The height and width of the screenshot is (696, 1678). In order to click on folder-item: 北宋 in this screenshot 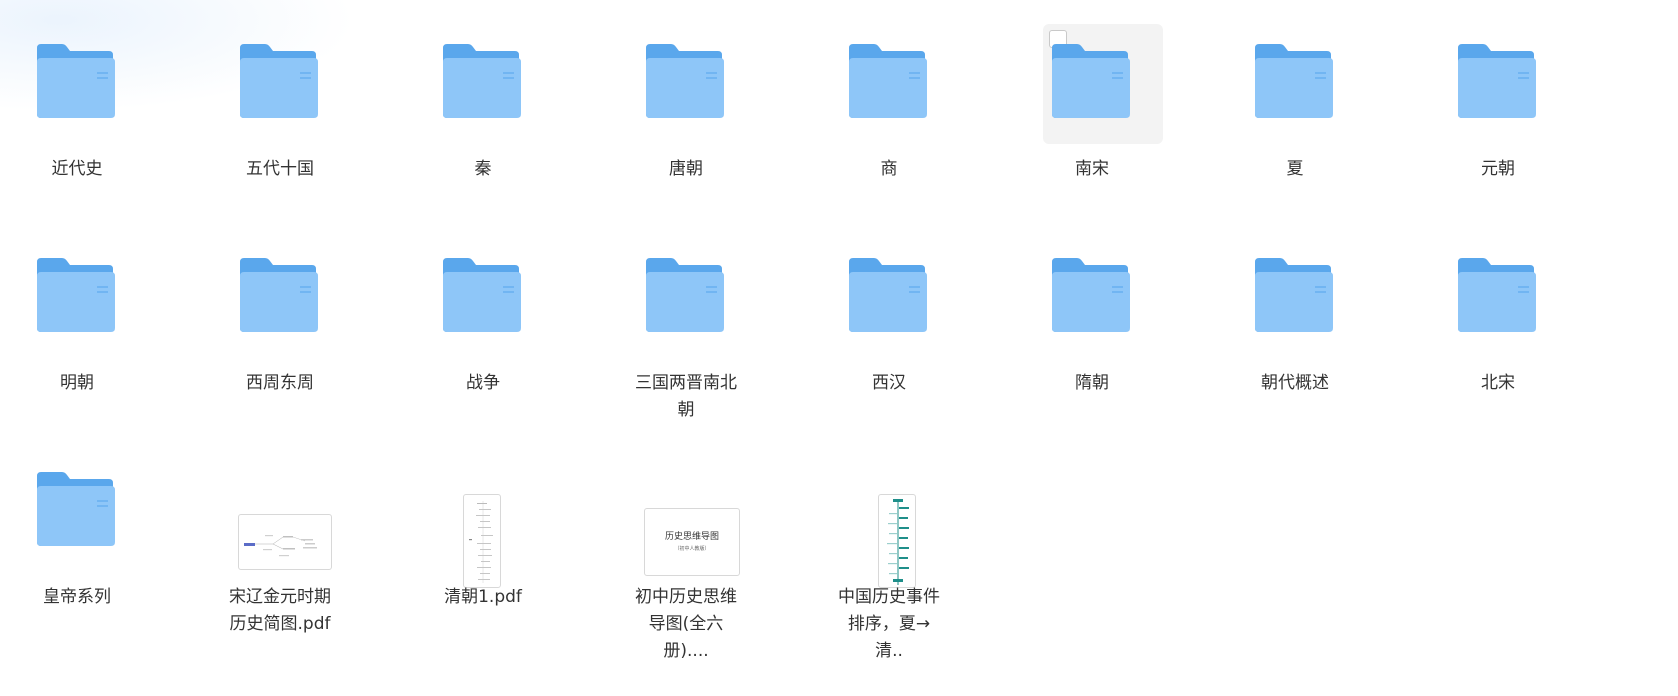, I will do `click(1496, 319)`.